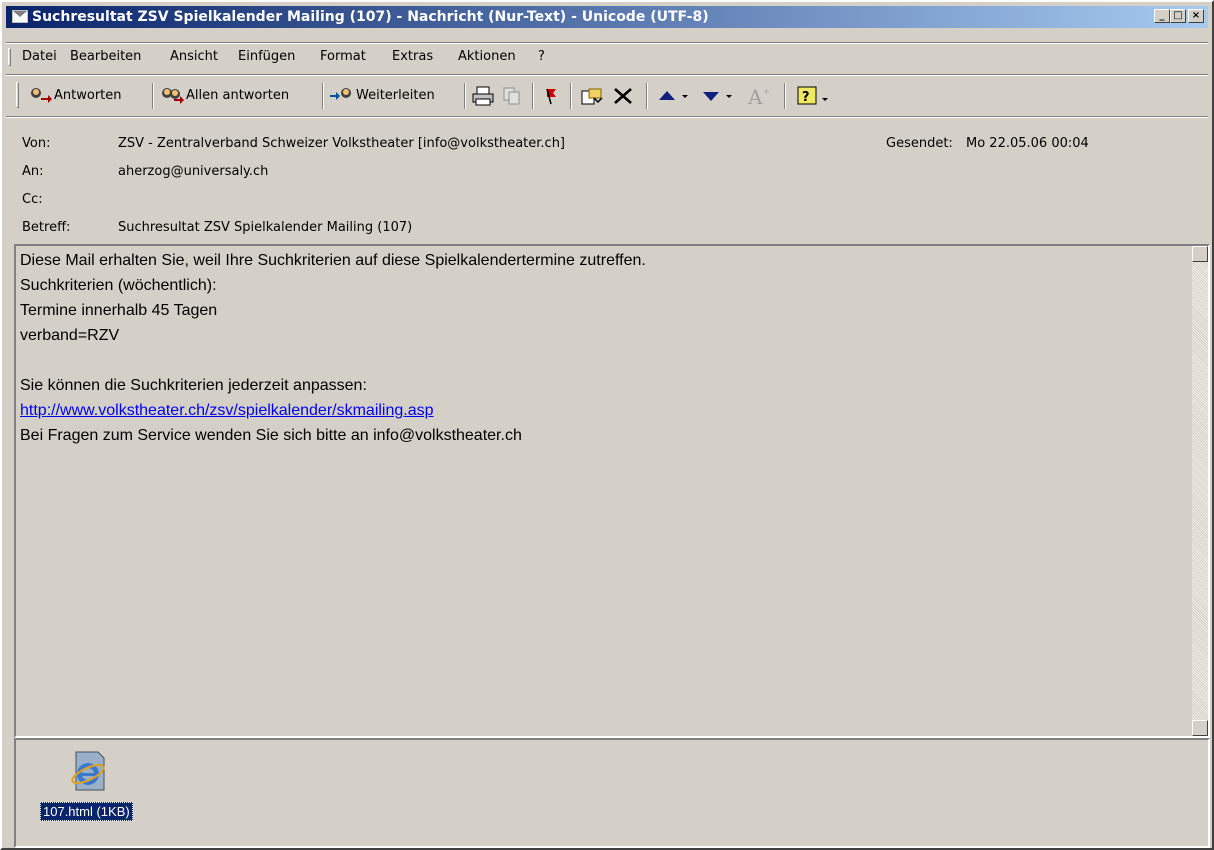  I want to click on down-arrow-icon, so click(717, 96).